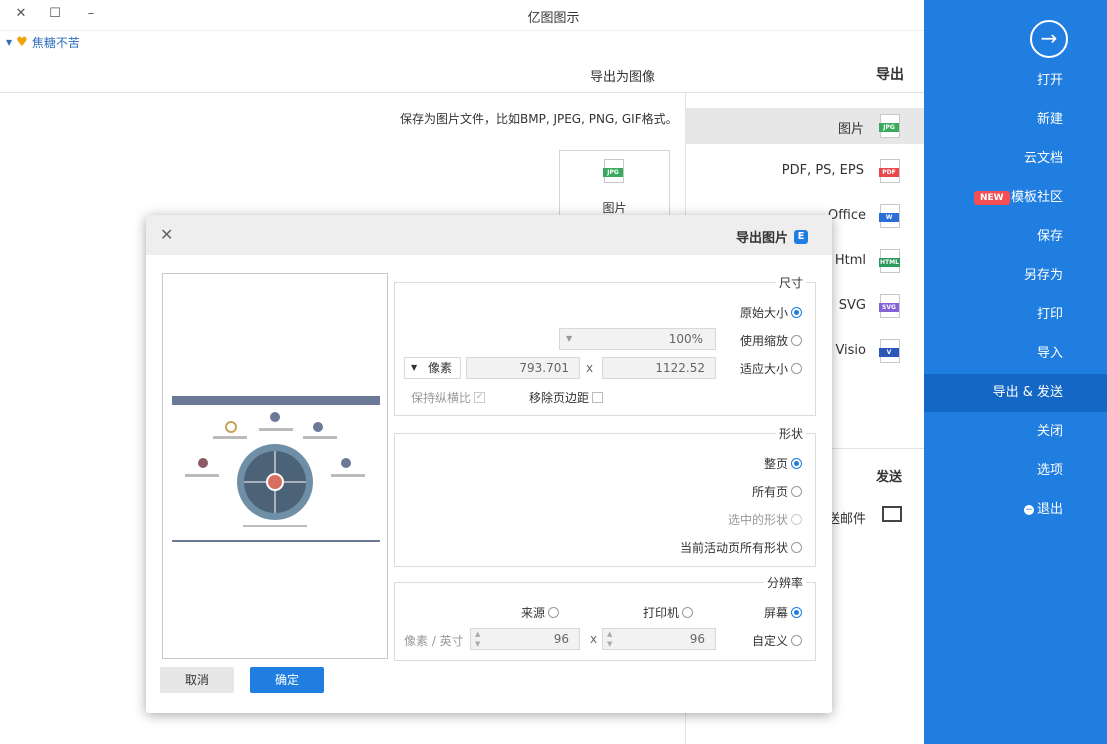 The width and height of the screenshot is (1107, 744). Describe the element at coordinates (91, 14) in the screenshot. I see `minimize-window-button: –` at that location.